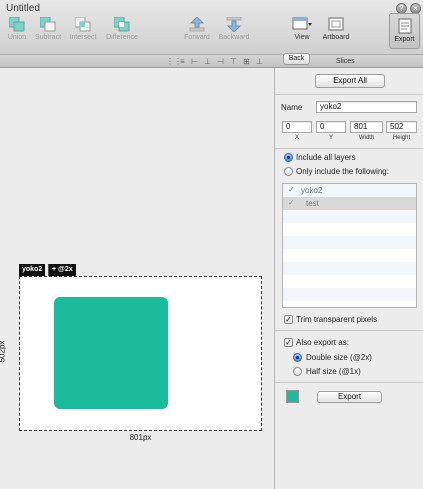 The height and width of the screenshot is (489, 423). Describe the element at coordinates (331, 127) in the screenshot. I see `y-field: 0` at that location.